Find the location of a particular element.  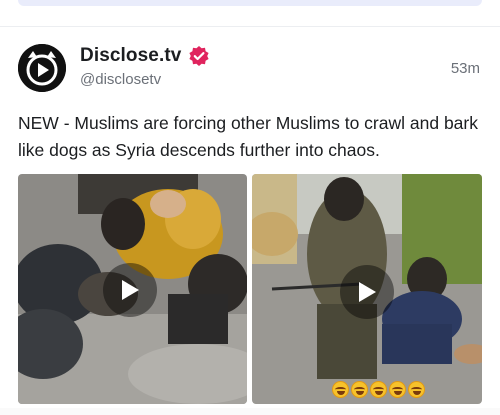

emoji-overlay is located at coordinates (378, 389).